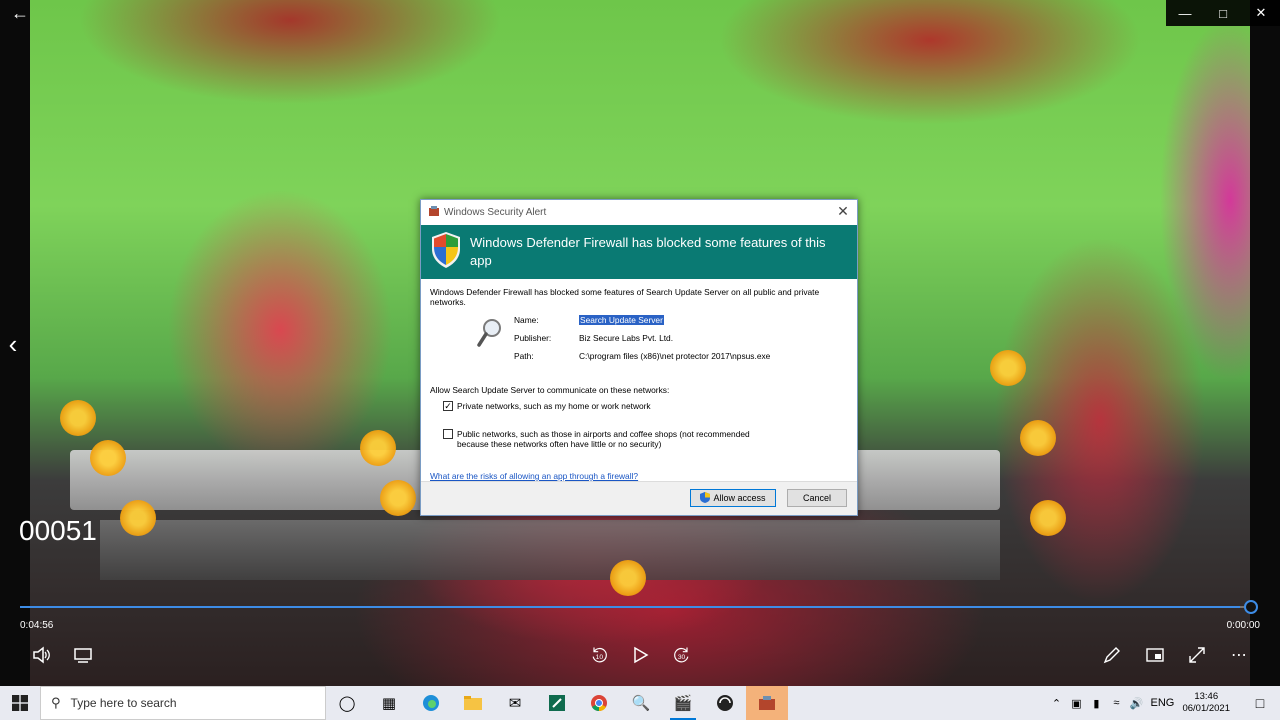  Describe the element at coordinates (515, 703) in the screenshot. I see `mail-icon: ✉` at that location.